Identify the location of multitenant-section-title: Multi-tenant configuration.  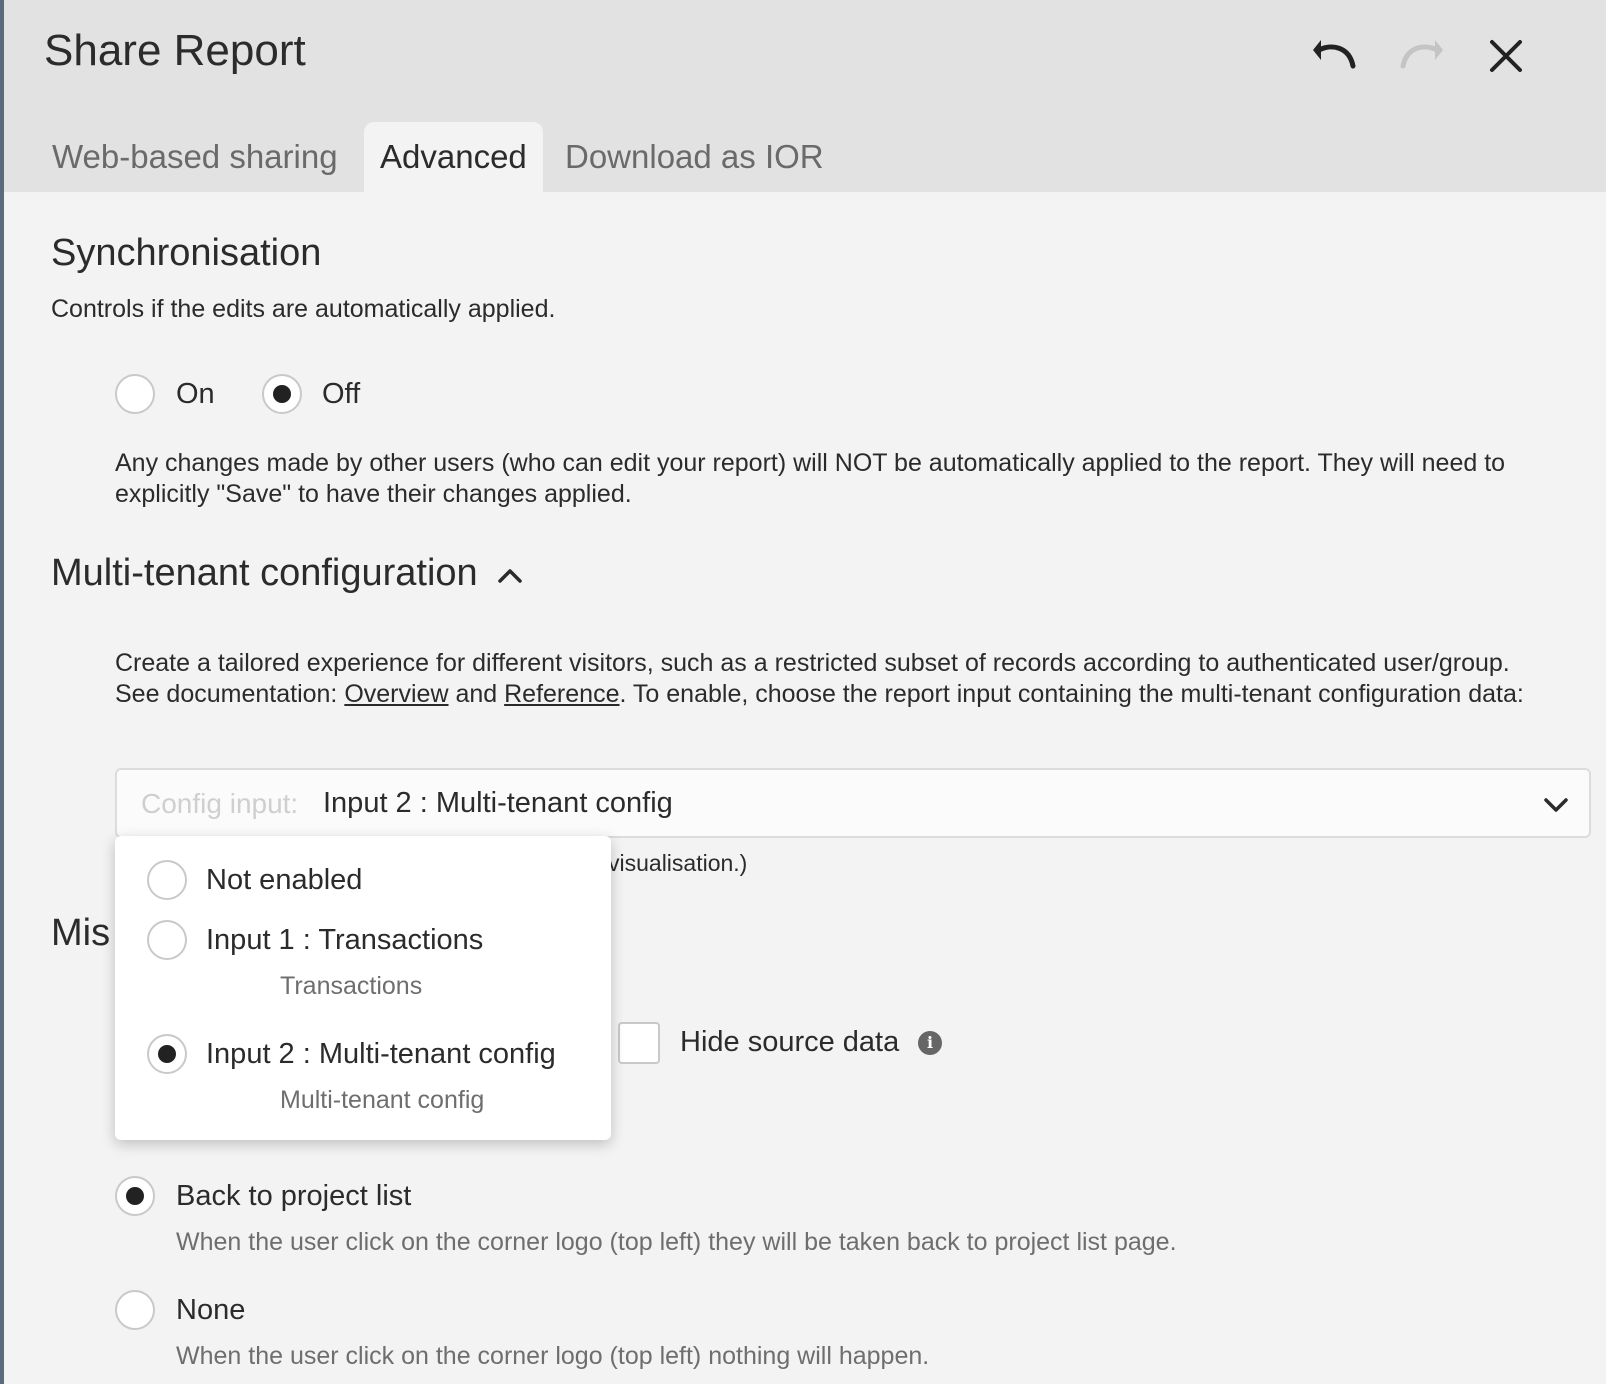
(287, 573).